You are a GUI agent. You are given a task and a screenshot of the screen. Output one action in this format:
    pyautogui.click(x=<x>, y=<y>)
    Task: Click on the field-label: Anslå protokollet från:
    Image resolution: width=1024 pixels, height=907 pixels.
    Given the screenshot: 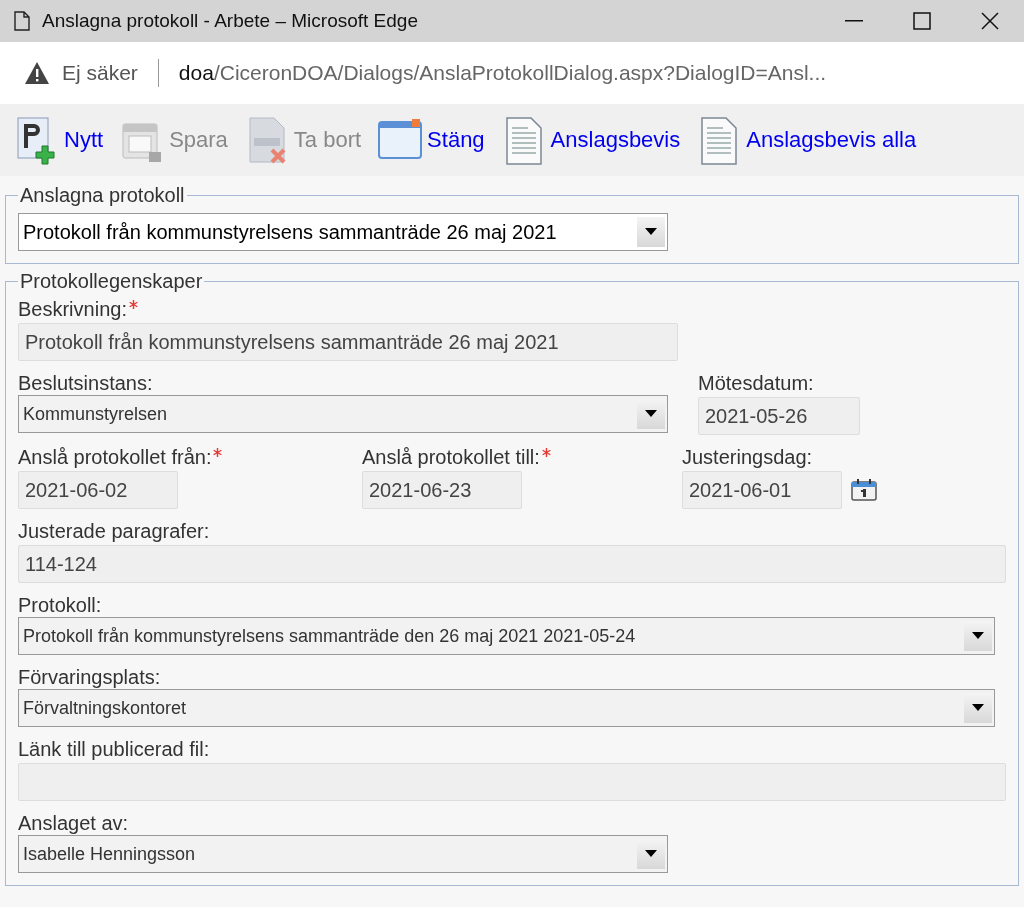 What is the action you would take?
    pyautogui.click(x=115, y=457)
    